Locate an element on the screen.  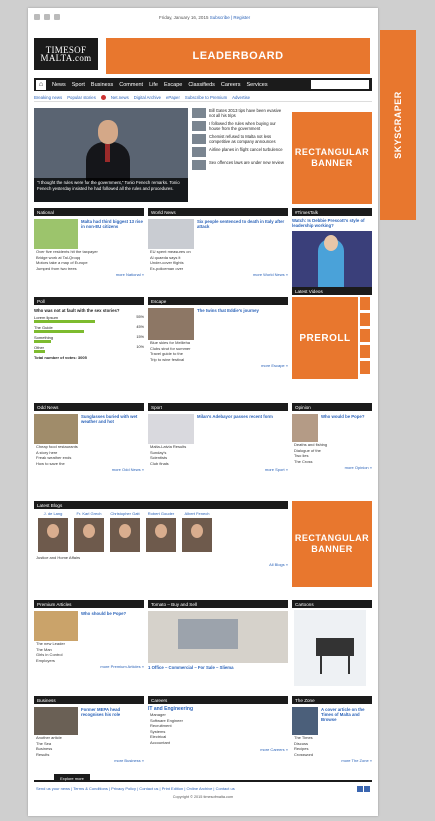
section-header: Latest Blogs is located at coordinates (161, 505).